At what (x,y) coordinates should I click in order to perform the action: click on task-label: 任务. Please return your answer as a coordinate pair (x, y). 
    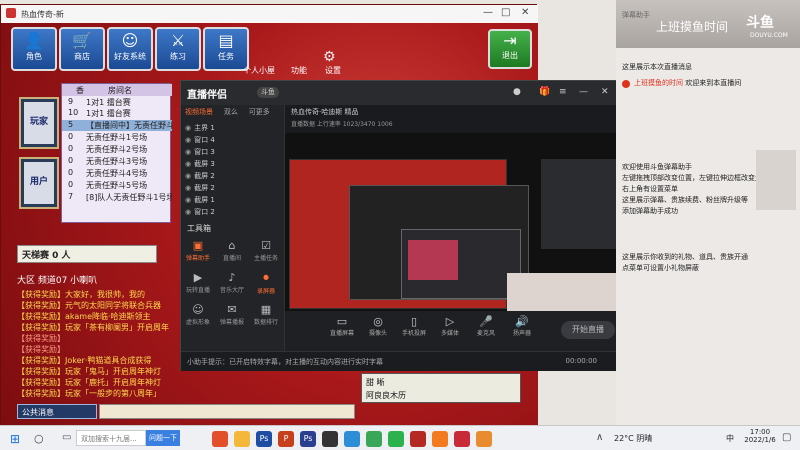
    Looking at the image, I should click on (226, 56).